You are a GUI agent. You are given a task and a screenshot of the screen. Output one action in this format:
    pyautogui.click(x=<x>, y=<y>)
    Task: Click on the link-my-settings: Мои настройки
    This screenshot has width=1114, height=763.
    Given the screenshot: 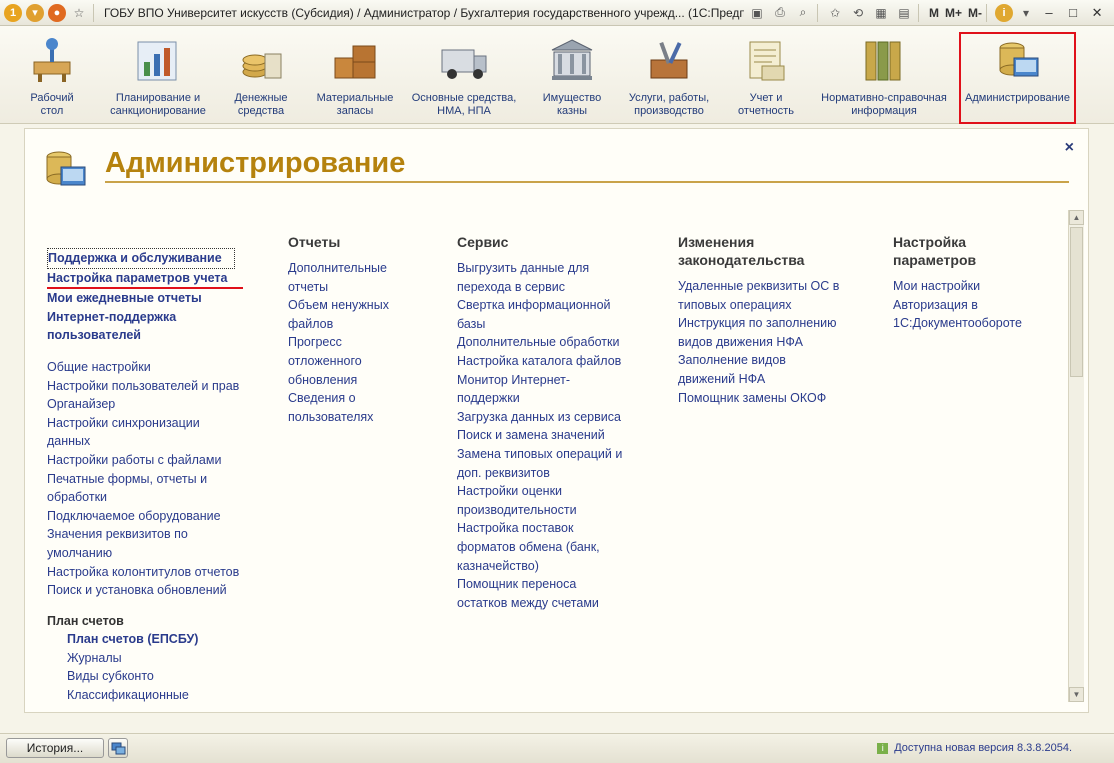 What is the action you would take?
    pyautogui.click(x=978, y=286)
    